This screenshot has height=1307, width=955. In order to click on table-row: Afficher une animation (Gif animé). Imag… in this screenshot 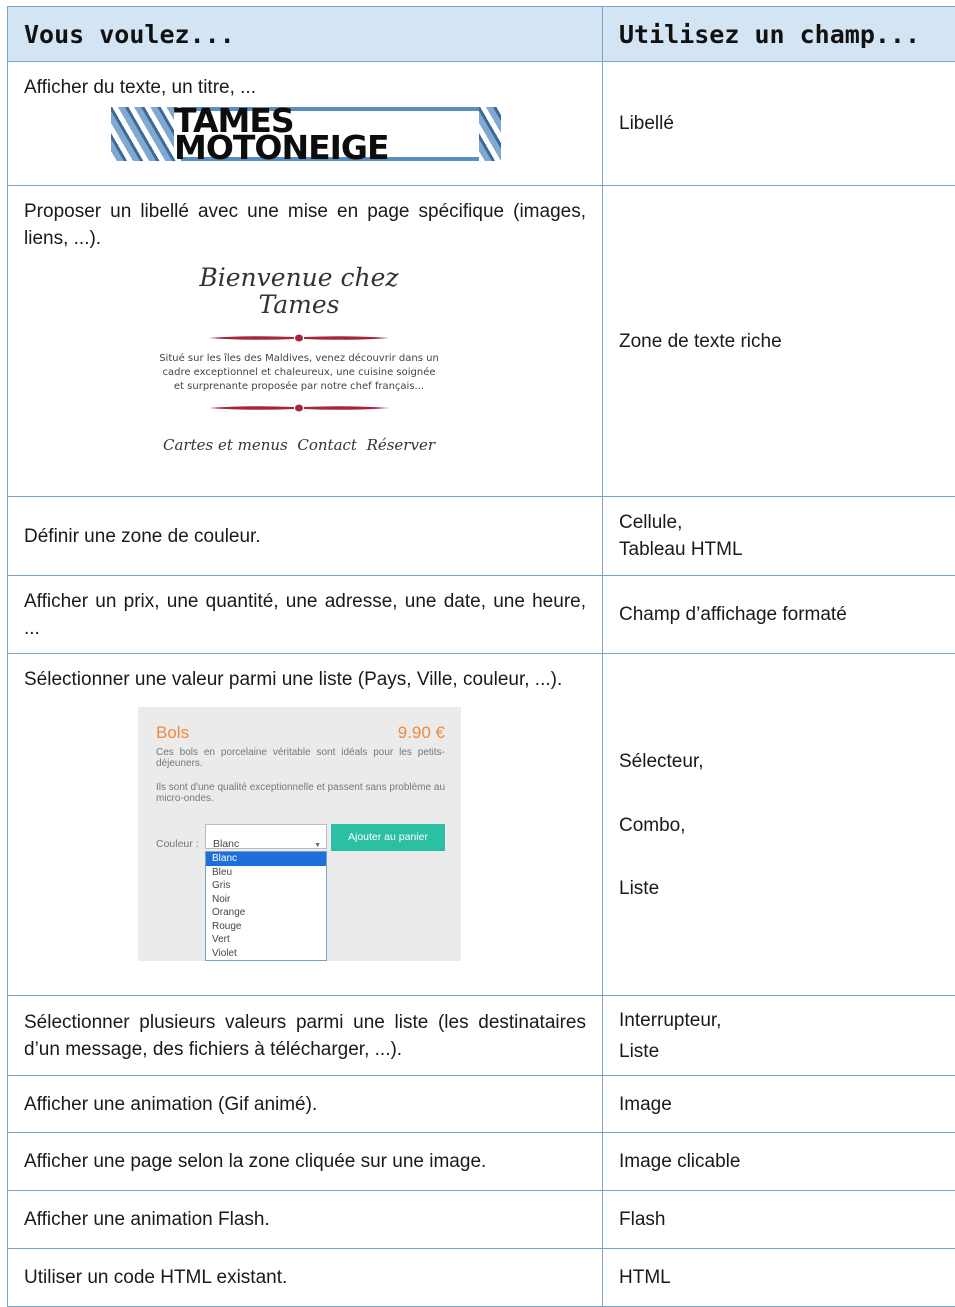, I will do `click(481, 1104)`.